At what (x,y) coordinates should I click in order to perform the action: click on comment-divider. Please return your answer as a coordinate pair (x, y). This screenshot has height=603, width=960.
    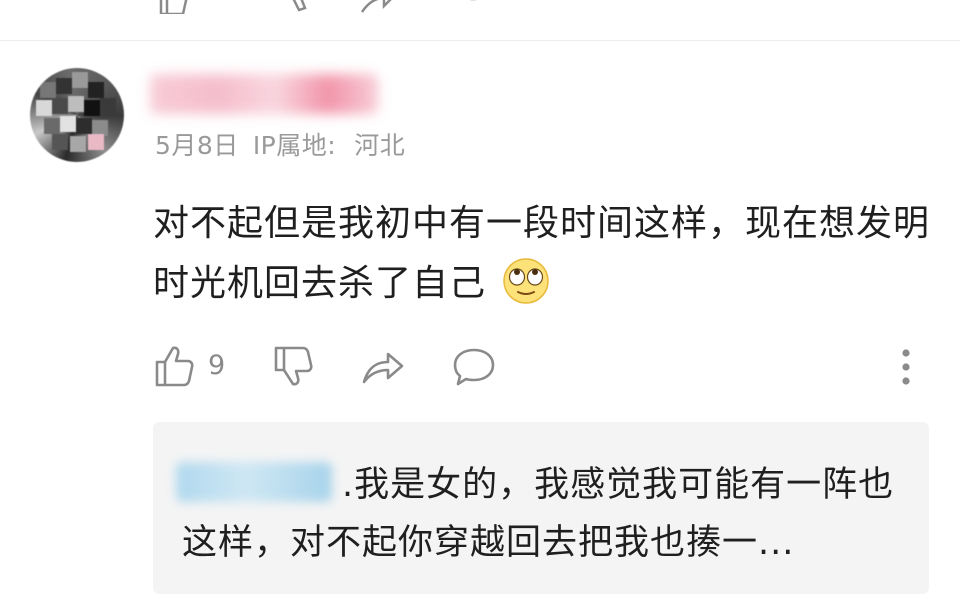
    Looking at the image, I should click on (480, 40).